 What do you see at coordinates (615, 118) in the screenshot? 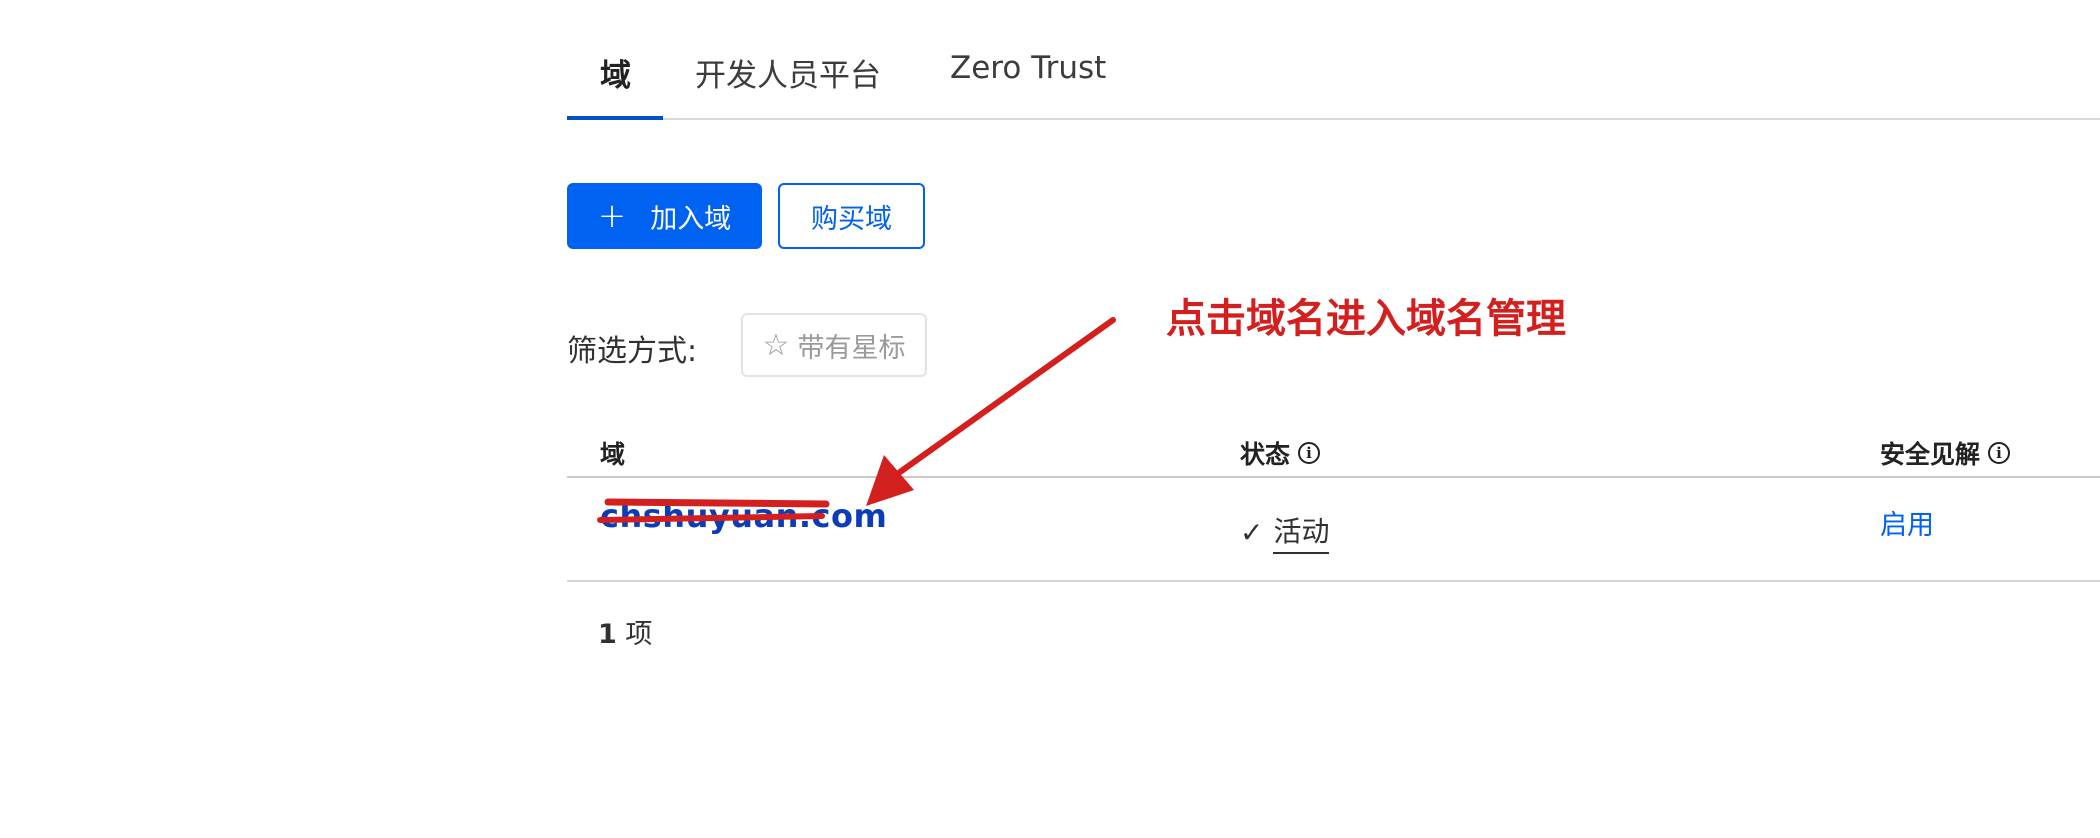
I see `tab-active-indicator` at bounding box center [615, 118].